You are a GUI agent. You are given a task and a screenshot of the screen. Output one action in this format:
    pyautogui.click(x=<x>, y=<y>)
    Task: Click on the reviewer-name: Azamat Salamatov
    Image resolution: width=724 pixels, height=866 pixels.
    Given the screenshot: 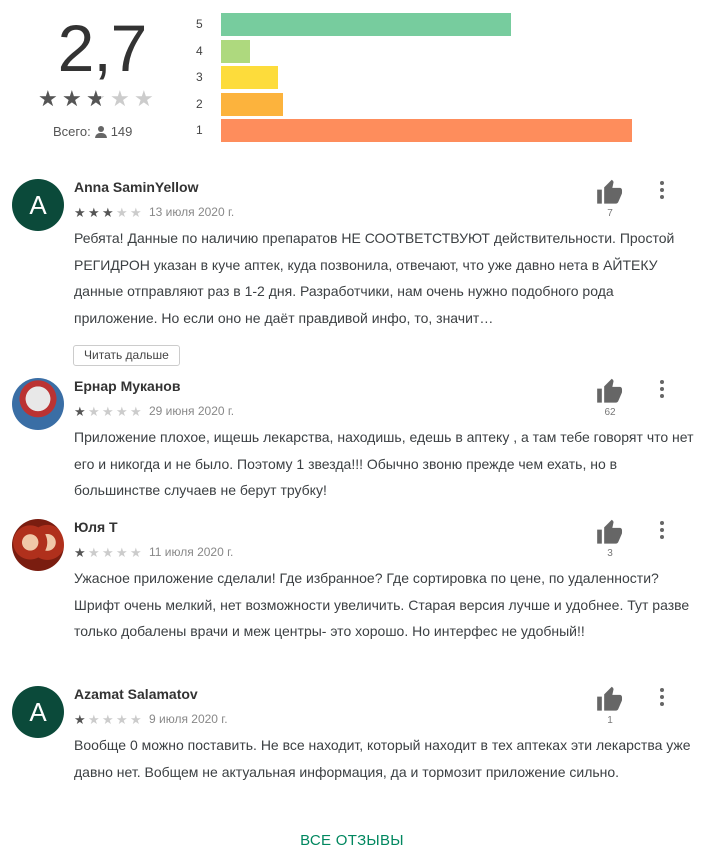 What is the action you would take?
    pyautogui.click(x=136, y=694)
    